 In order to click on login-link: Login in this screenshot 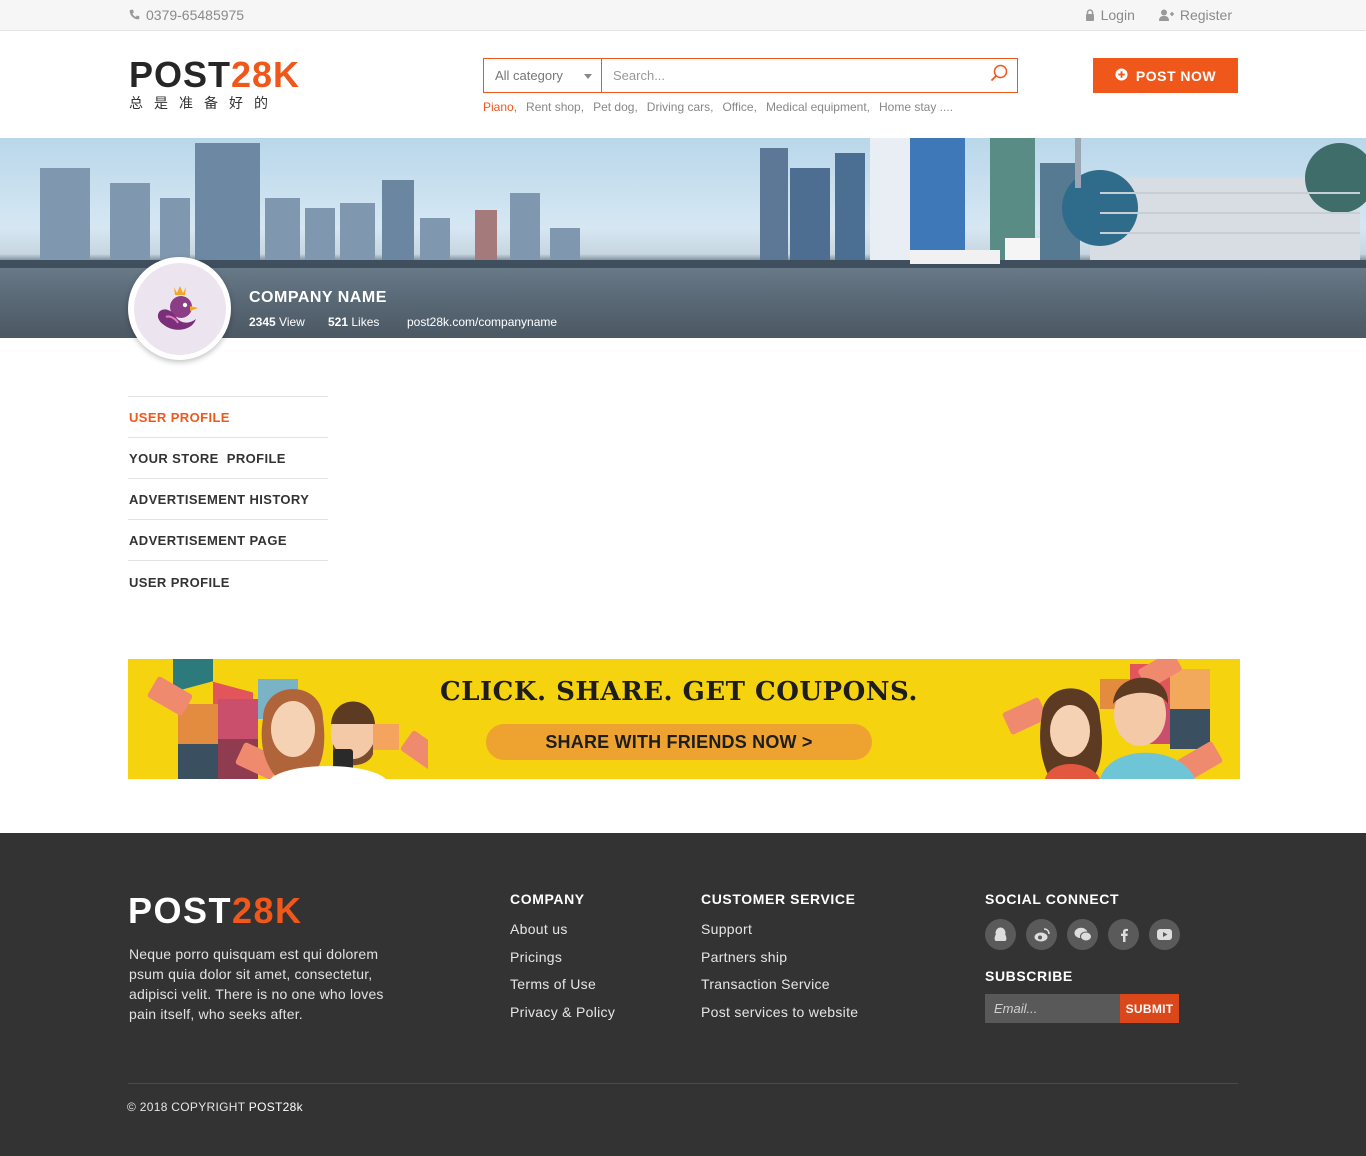, I will do `click(1110, 15)`.